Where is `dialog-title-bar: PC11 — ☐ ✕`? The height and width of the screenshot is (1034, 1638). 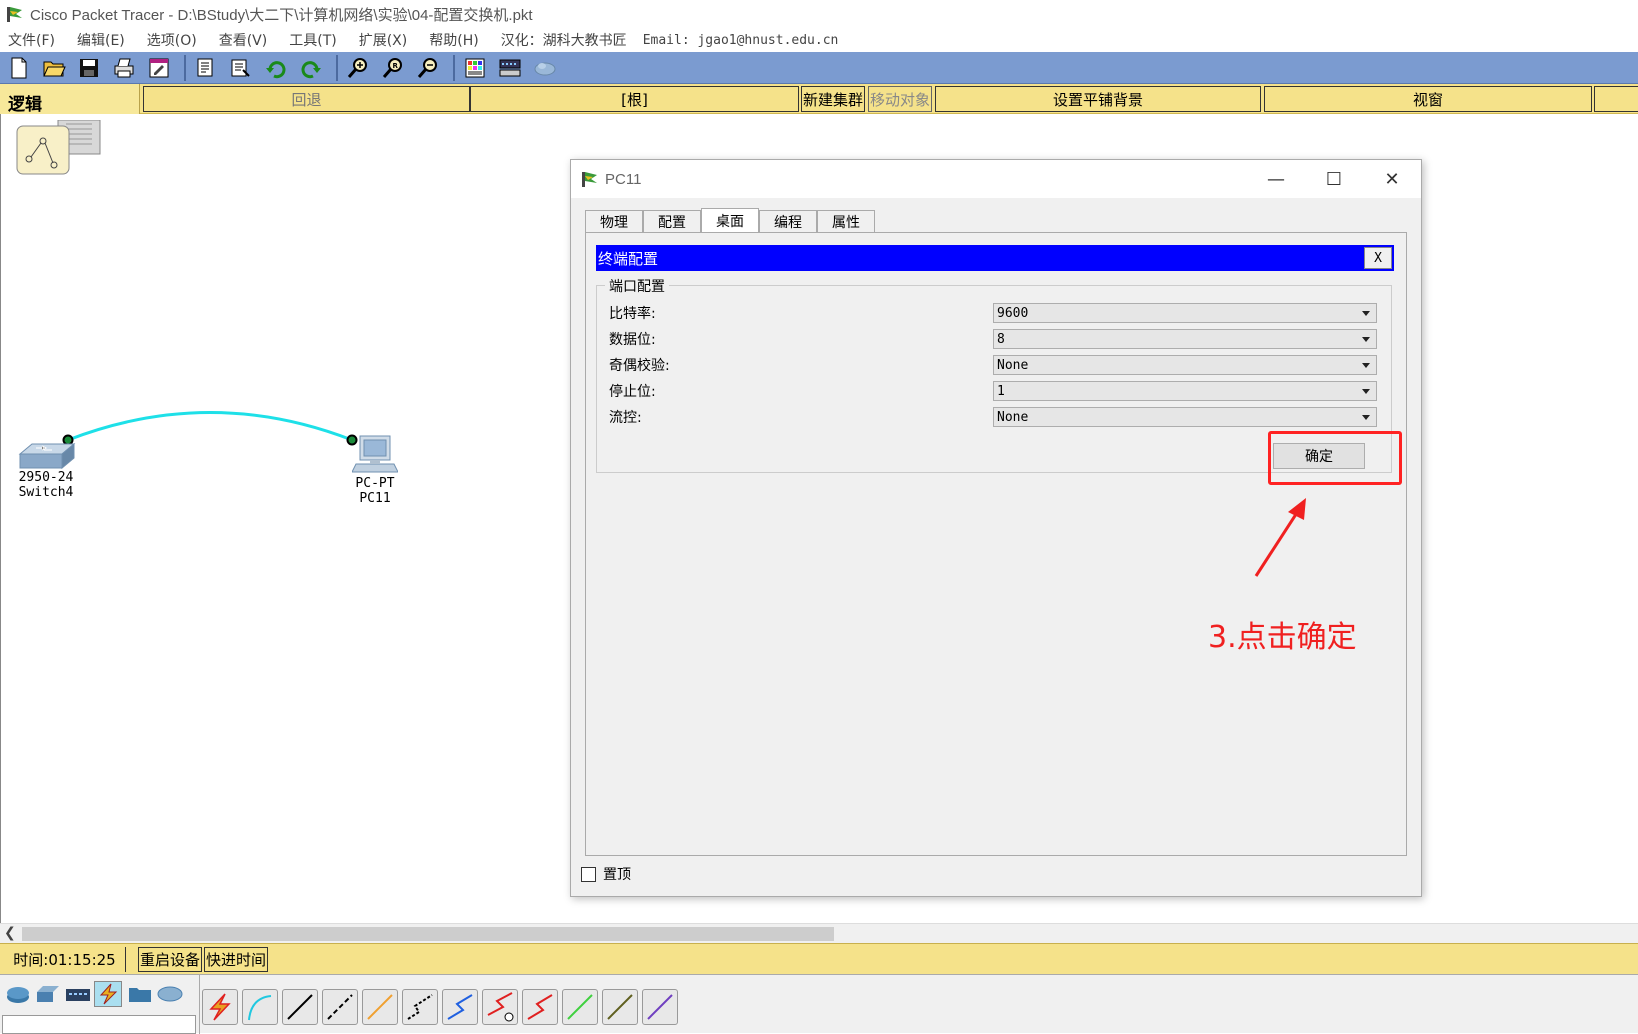 dialog-title-bar: PC11 — ☐ ✕ is located at coordinates (996, 179).